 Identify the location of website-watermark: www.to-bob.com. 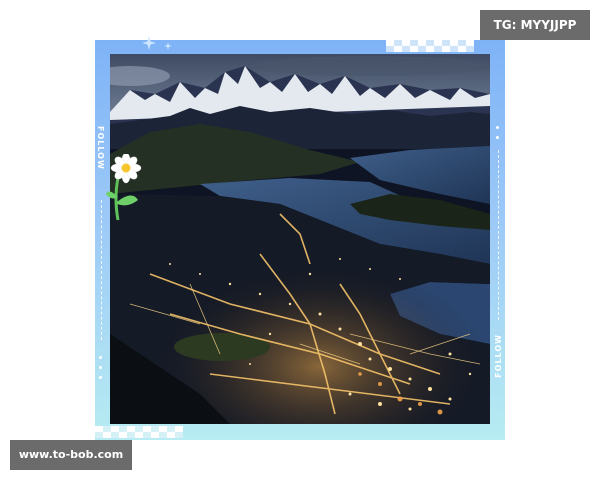
(71, 455).